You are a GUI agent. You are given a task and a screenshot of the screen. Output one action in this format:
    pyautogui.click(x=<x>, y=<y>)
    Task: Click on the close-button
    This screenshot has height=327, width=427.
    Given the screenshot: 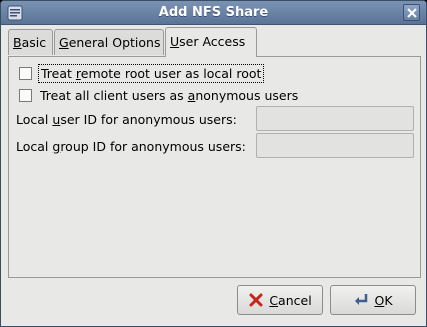 What is the action you would take?
    pyautogui.click(x=411, y=12)
    